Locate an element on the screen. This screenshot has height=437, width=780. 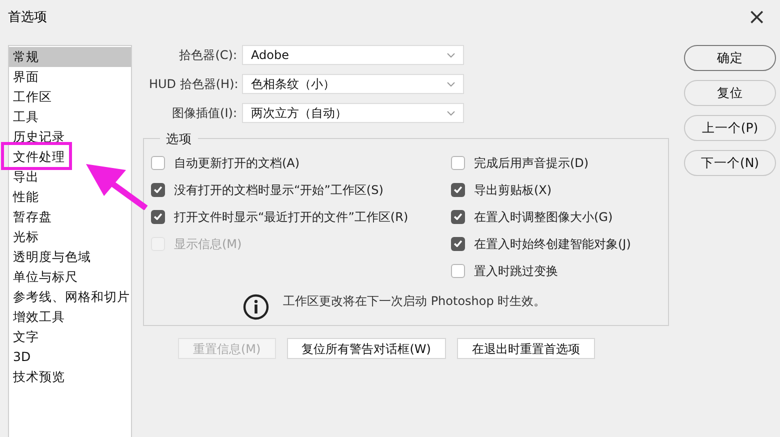
sidebar-item: 单位与标尺 is located at coordinates (45, 277).